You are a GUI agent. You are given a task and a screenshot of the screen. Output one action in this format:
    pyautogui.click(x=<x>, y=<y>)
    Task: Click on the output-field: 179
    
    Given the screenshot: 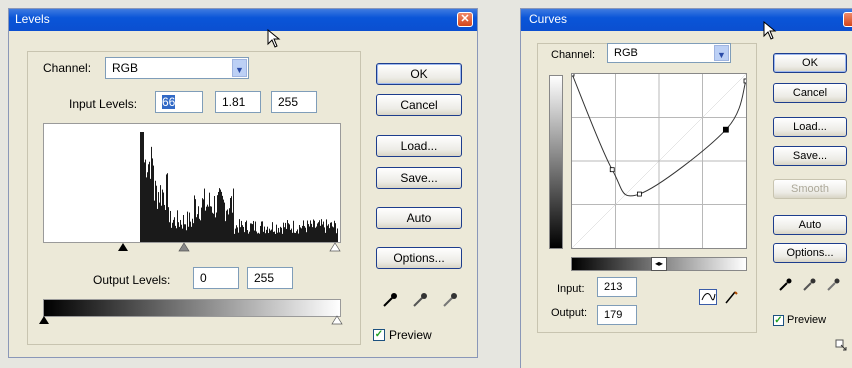 What is the action you would take?
    pyautogui.click(x=617, y=315)
    